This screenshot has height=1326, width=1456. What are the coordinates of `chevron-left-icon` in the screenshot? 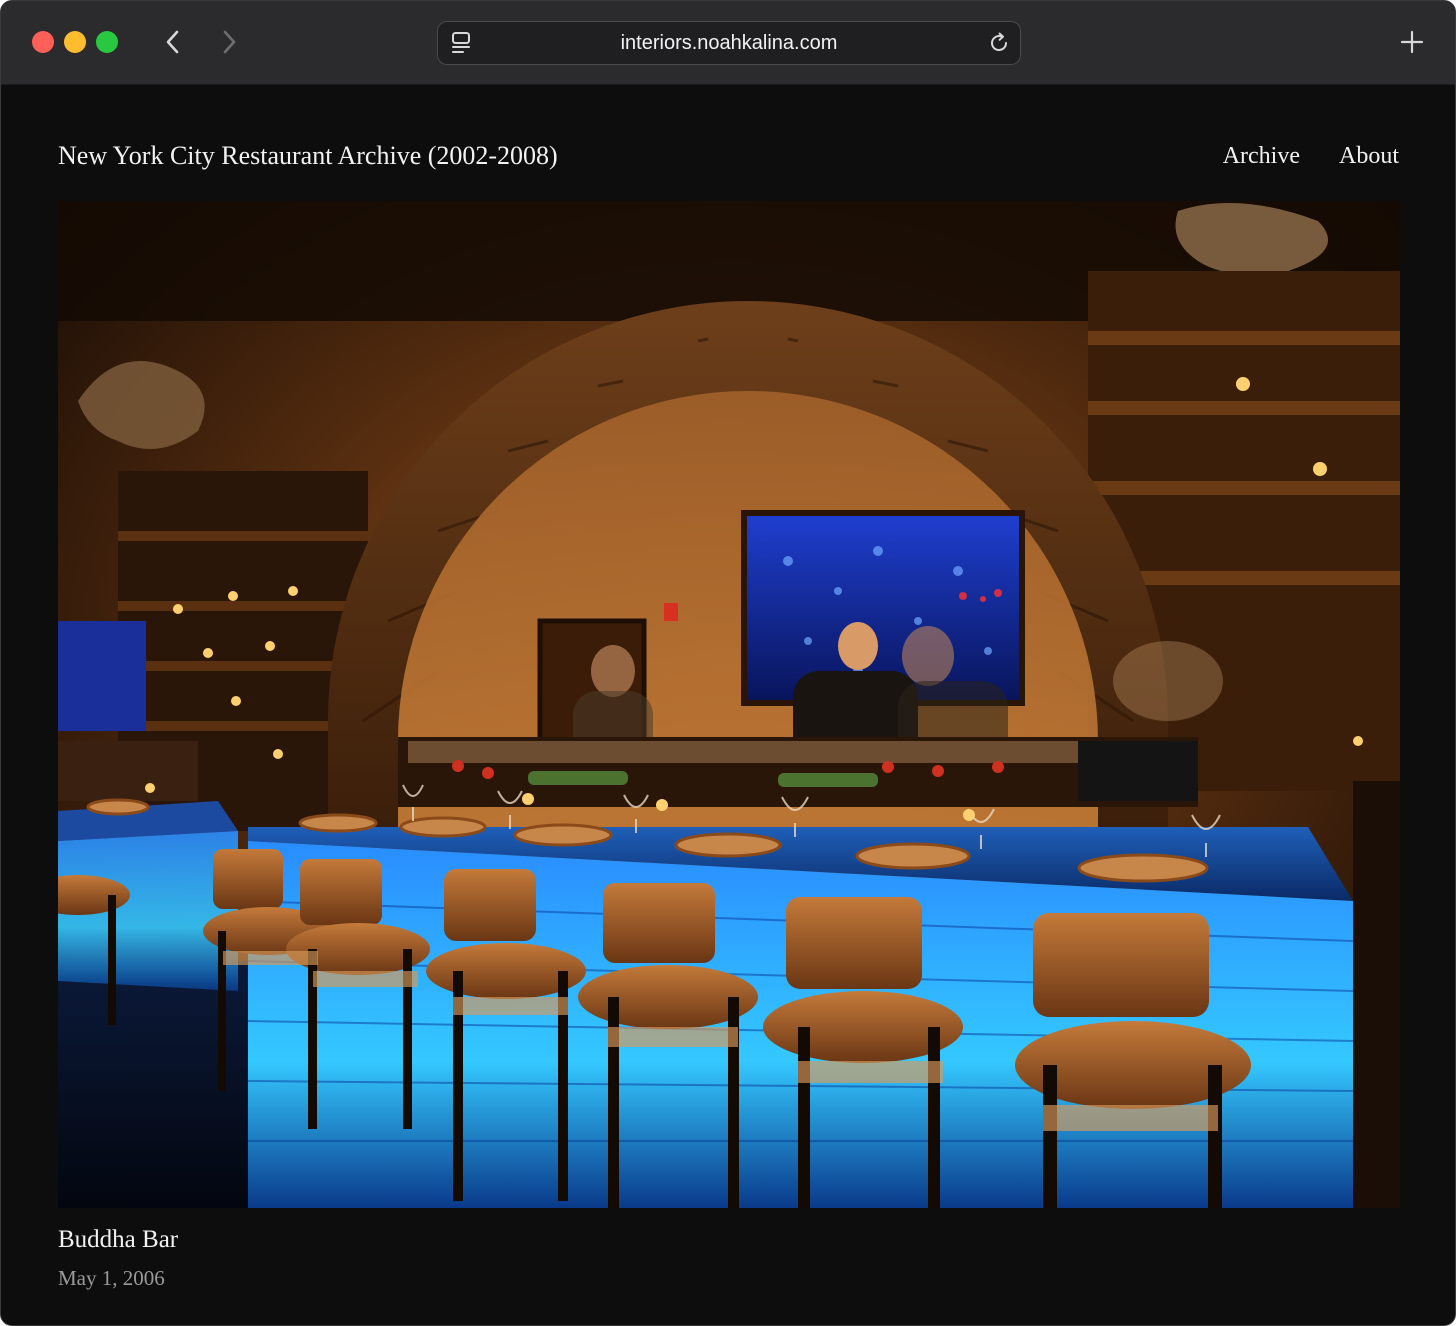 It's located at (172, 42).